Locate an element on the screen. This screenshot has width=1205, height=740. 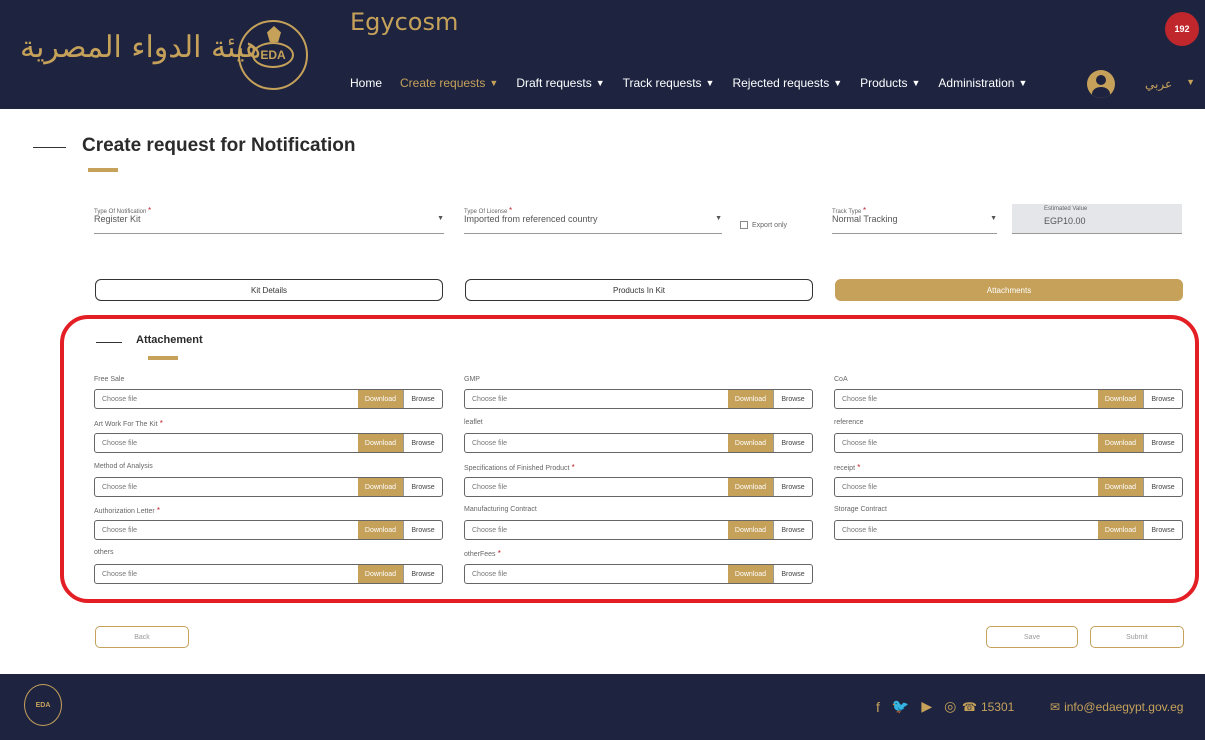
attachment-label: CoA is located at coordinates (841, 379).